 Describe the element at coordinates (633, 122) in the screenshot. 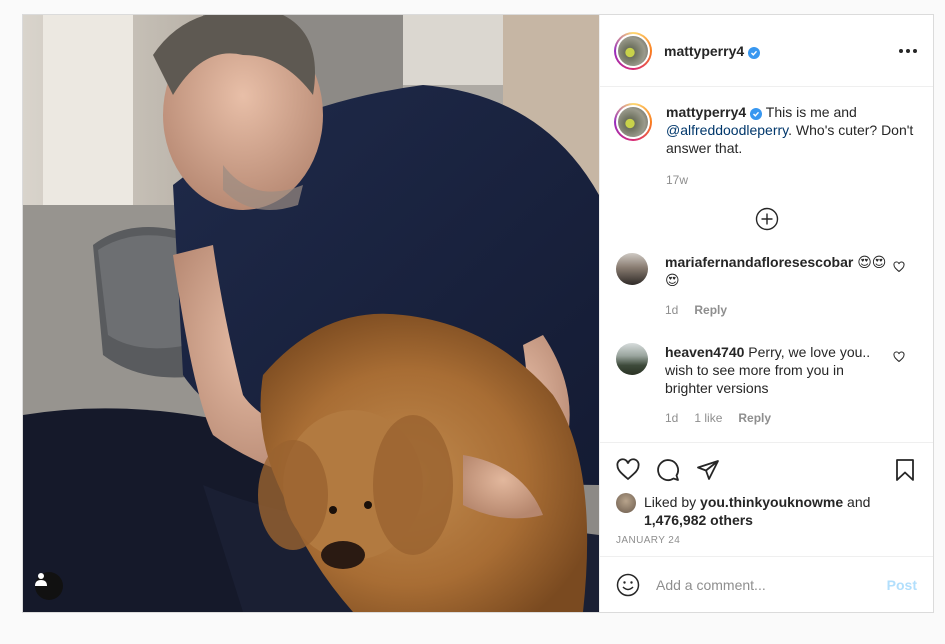

I see `caption-avatar` at that location.